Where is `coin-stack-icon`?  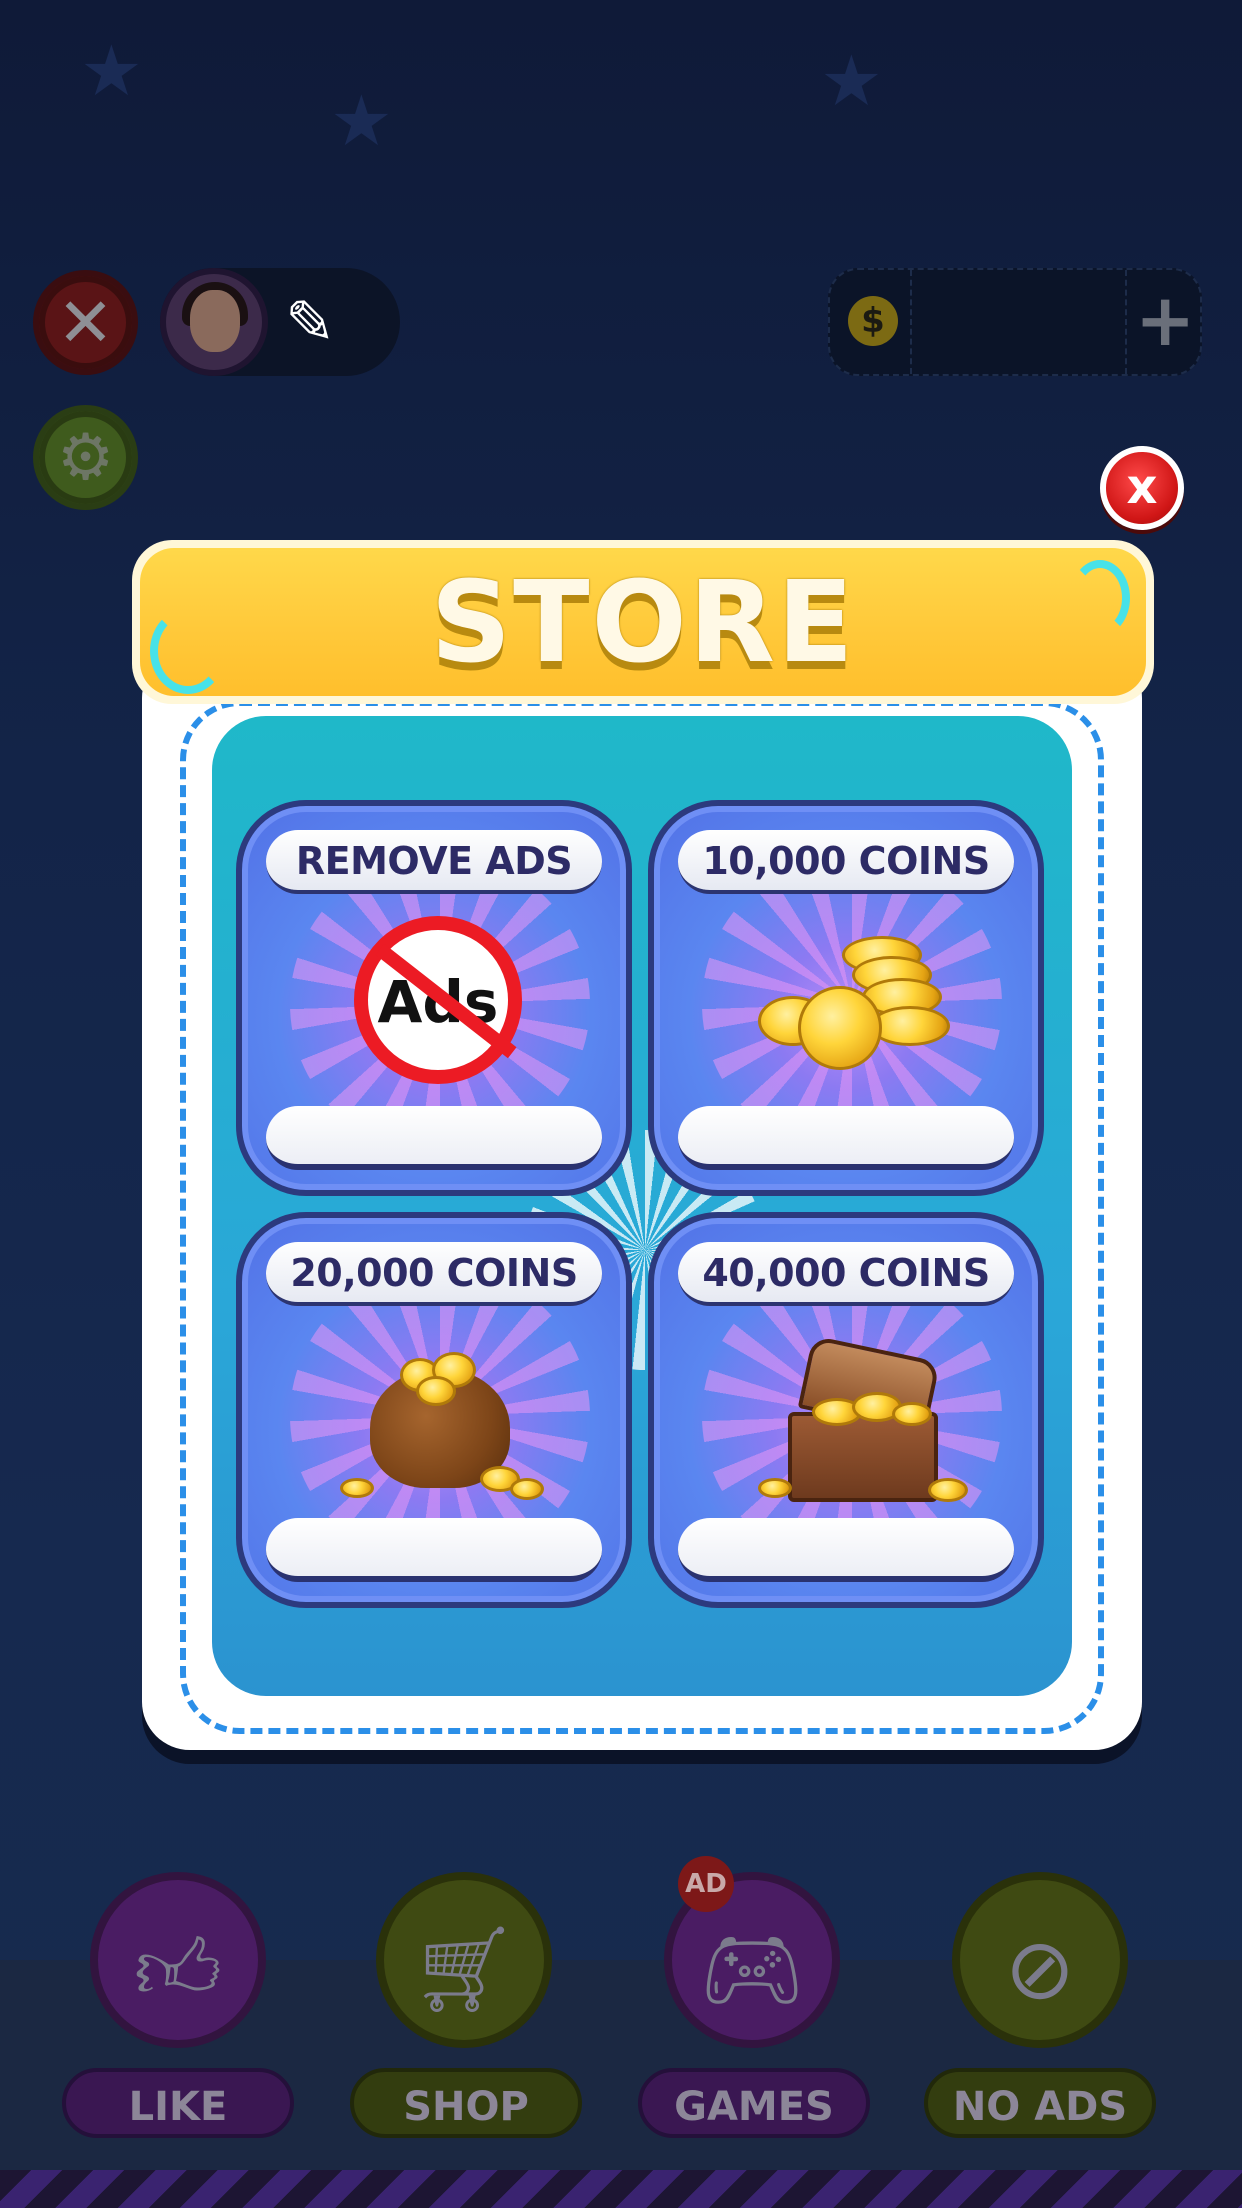
coin-stack-icon is located at coordinates (852, 1006).